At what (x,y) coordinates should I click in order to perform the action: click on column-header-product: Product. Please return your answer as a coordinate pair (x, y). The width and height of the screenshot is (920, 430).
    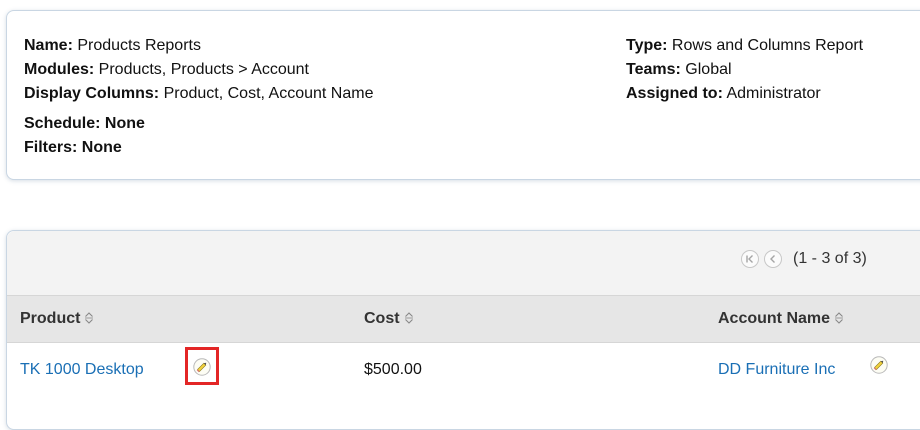
    Looking at the image, I should click on (57, 319).